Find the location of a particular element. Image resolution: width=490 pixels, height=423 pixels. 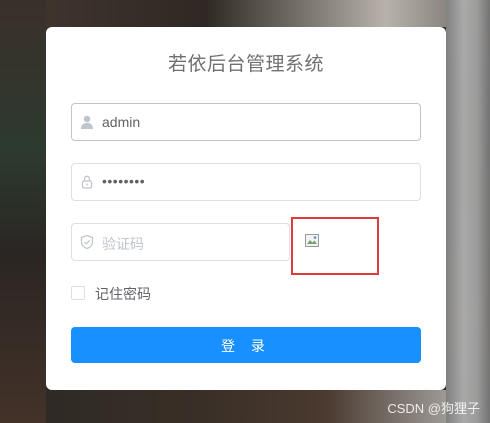

username-field: admin is located at coordinates (246, 122).